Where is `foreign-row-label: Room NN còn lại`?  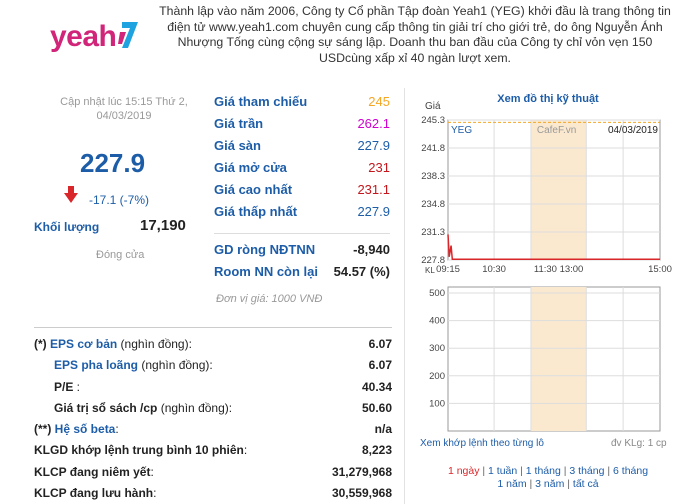 foreign-row-label: Room NN còn lại is located at coordinates (266, 271).